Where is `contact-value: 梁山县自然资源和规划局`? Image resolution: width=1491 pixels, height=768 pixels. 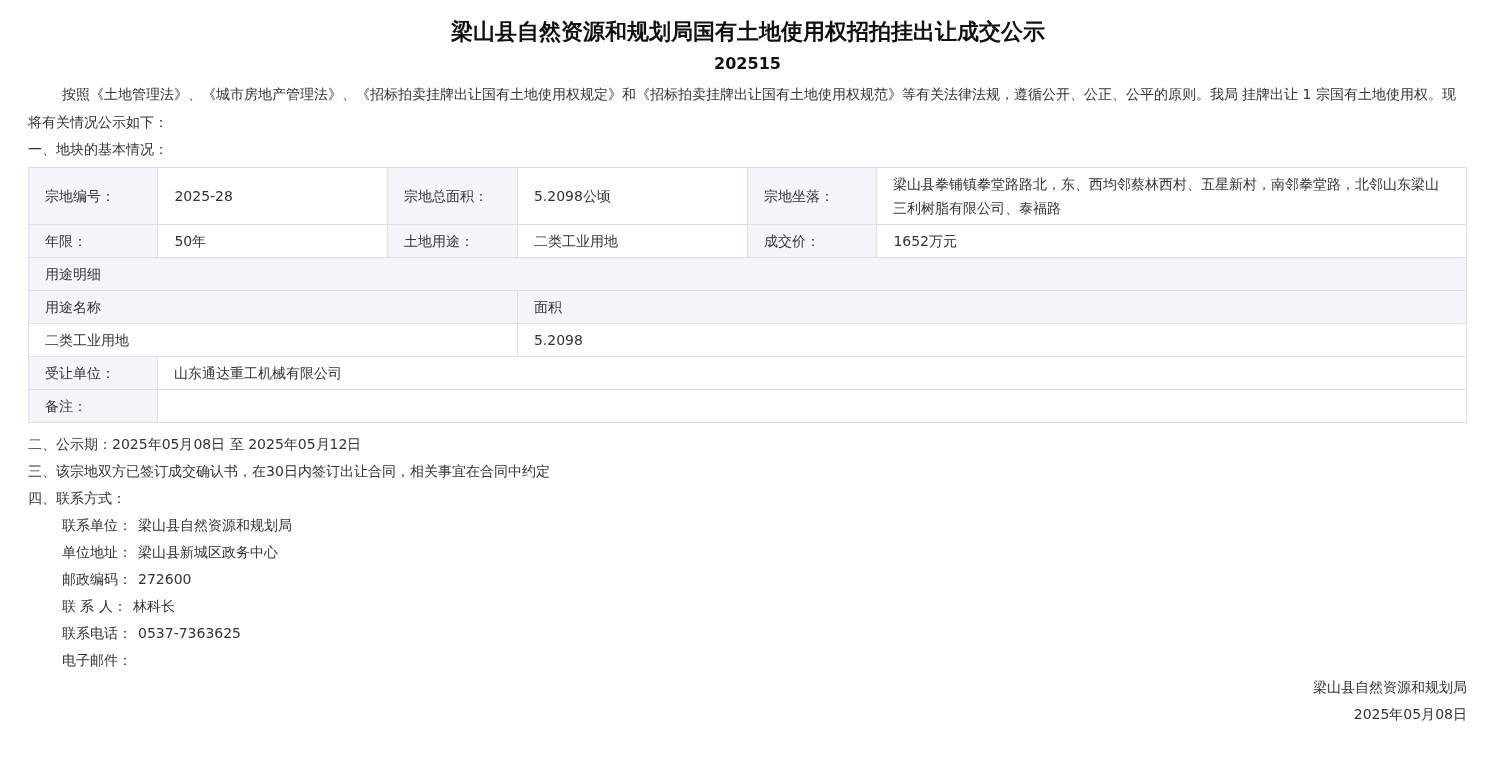 contact-value: 梁山县自然资源和规划局 is located at coordinates (215, 525).